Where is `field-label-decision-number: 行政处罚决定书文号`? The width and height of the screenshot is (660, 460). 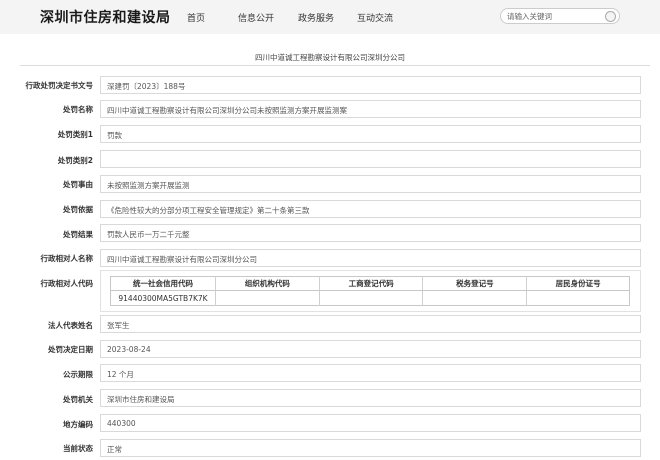 field-label-decision-number: 行政处罚决定书文号 is located at coordinates (59, 85).